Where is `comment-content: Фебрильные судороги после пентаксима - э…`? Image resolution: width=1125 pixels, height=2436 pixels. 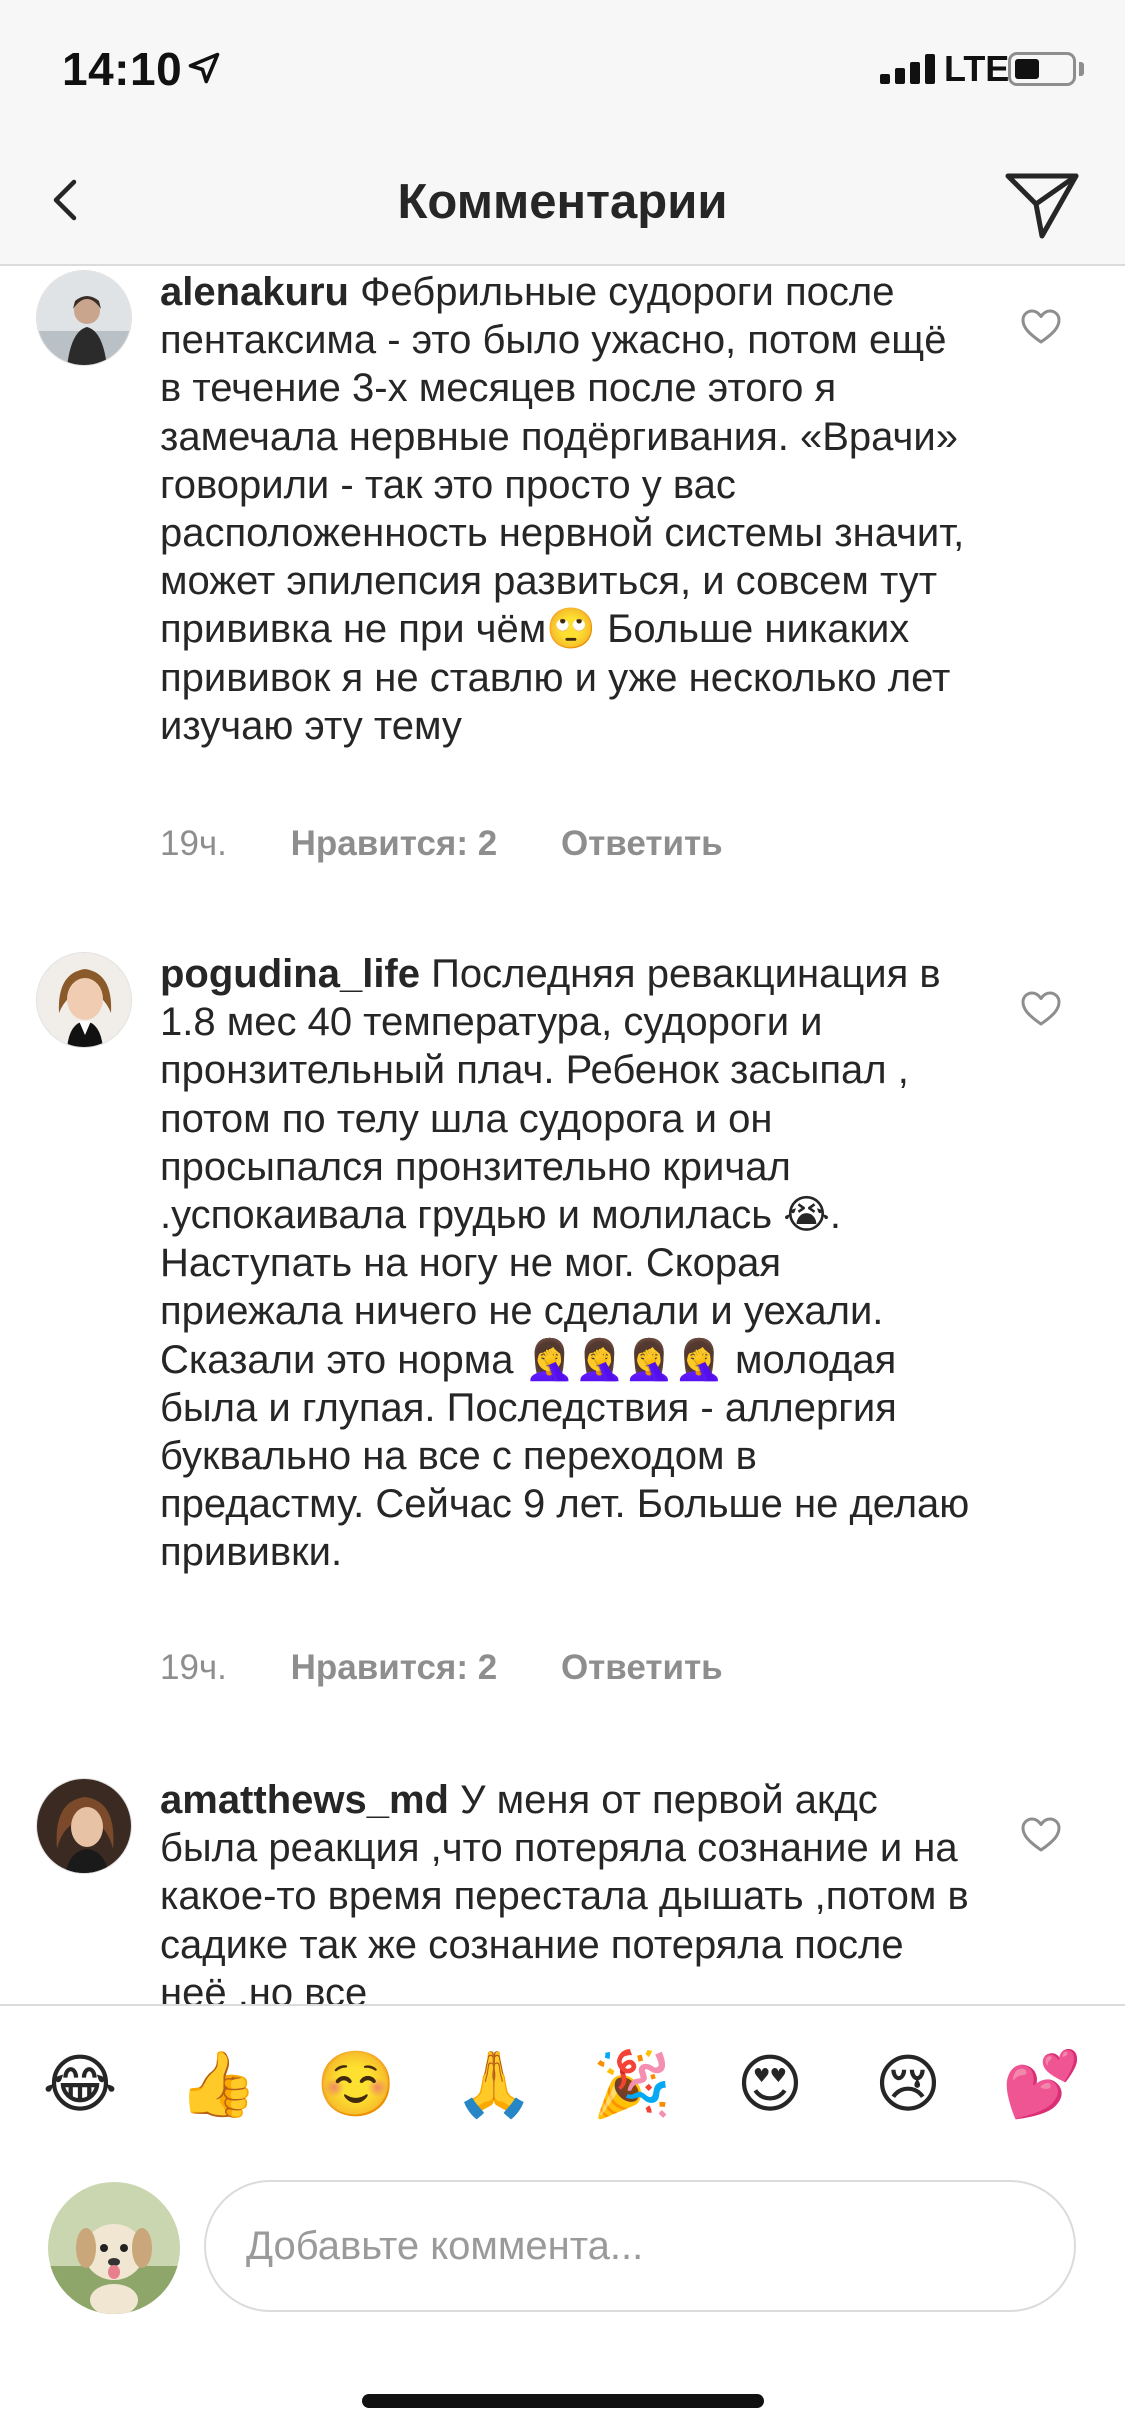 comment-content: Фебрильные судороги после пентаксима - э… is located at coordinates (562, 509).